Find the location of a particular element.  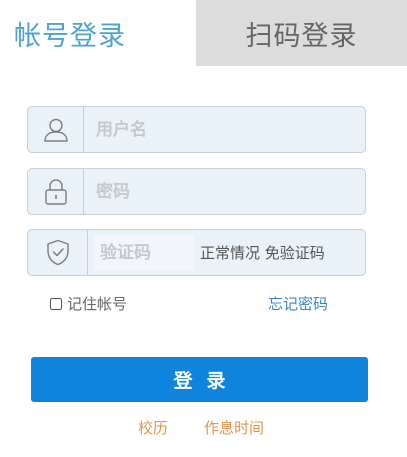

username-field is located at coordinates (196, 129).